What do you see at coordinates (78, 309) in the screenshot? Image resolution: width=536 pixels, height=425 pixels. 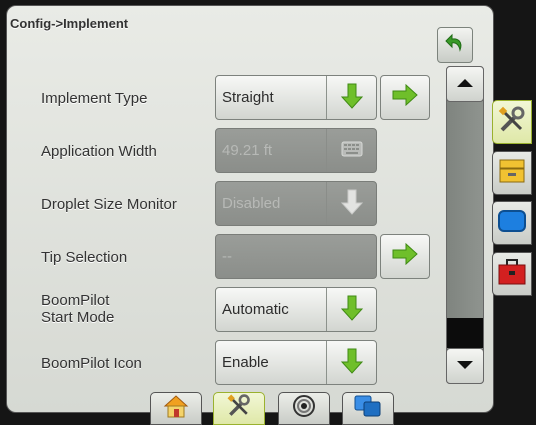 I see `boompilot-start-mode-label: BoomPilot Start Mode` at bounding box center [78, 309].